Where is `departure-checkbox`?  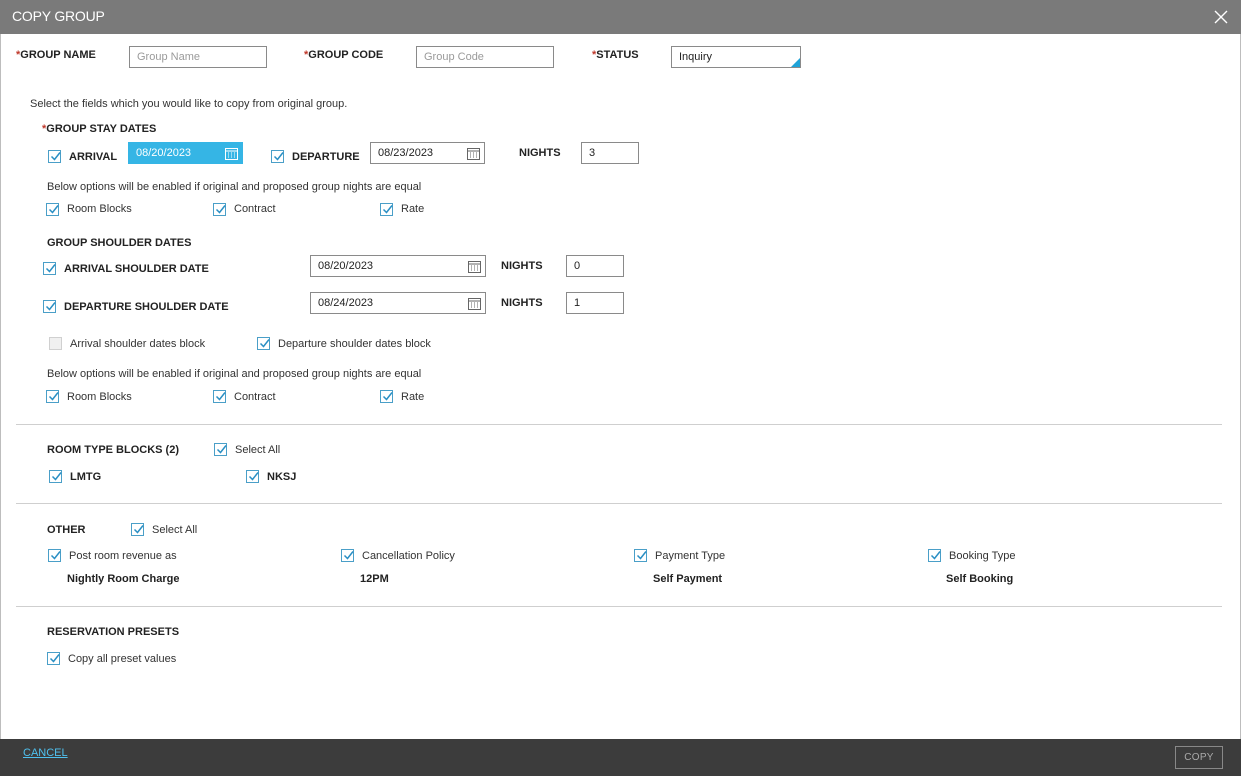
departure-checkbox is located at coordinates (277, 156).